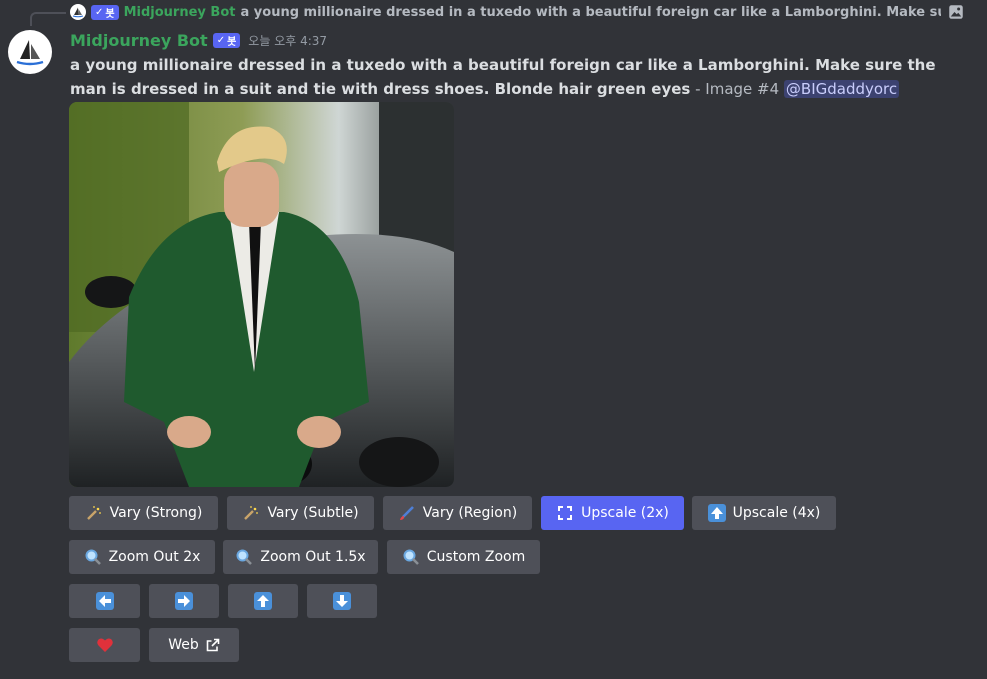  What do you see at coordinates (956, 12) in the screenshot?
I see `image-icon` at bounding box center [956, 12].